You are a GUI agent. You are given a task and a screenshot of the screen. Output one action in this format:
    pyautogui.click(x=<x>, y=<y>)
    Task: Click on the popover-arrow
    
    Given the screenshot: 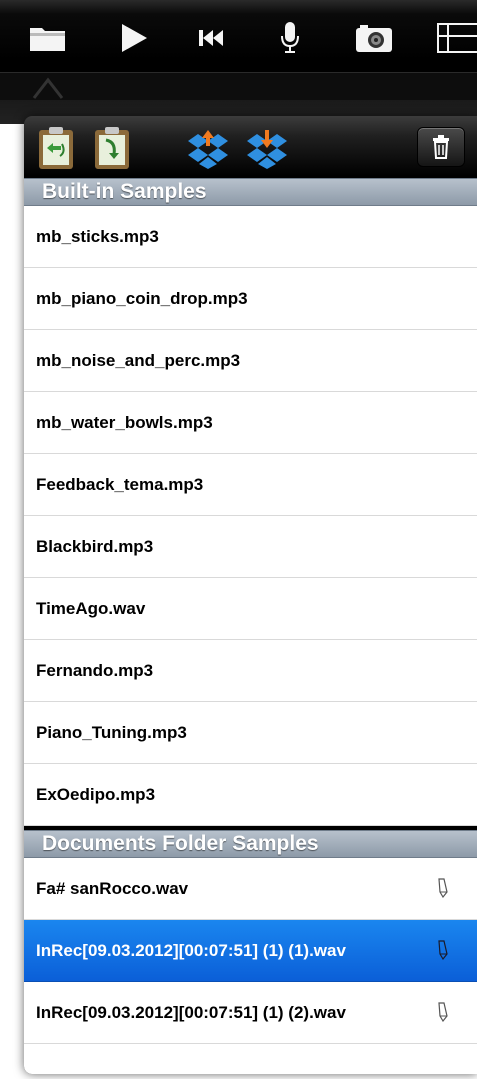 What is the action you would take?
    pyautogui.click(x=48, y=88)
    